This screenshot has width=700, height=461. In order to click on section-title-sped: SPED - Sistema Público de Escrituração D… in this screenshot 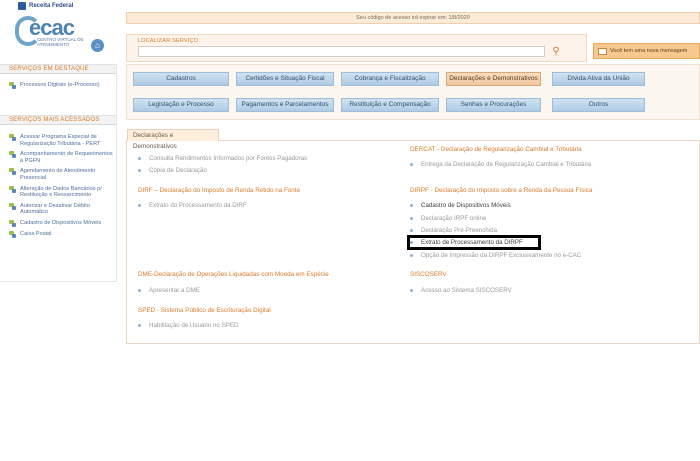, I will do `click(204, 310)`.